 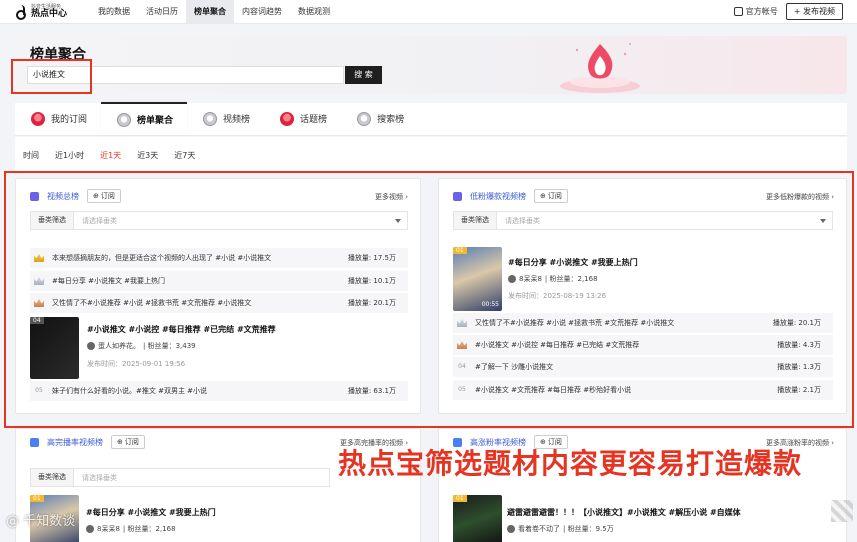 I want to click on tab-my-subscriptions: 我的订阅, so click(x=58, y=118).